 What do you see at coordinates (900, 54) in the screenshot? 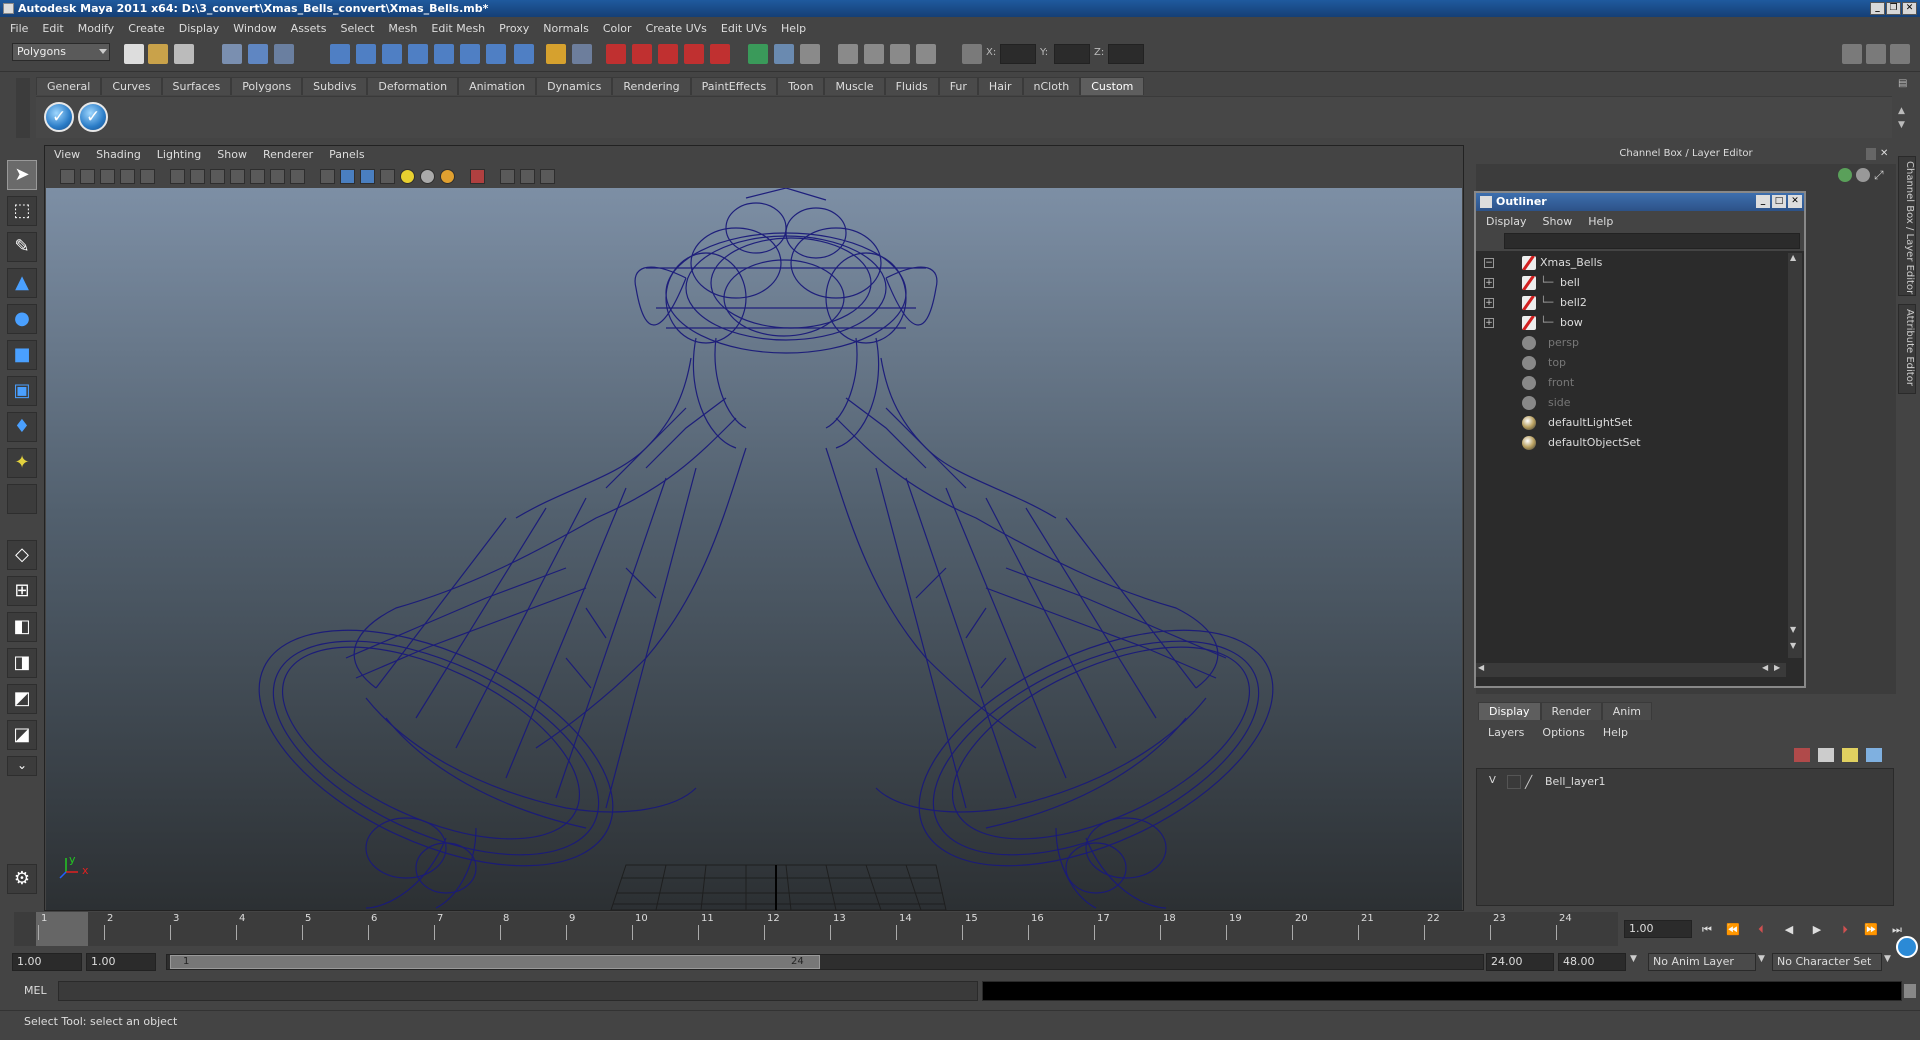
I see `absolute-icon` at bounding box center [900, 54].